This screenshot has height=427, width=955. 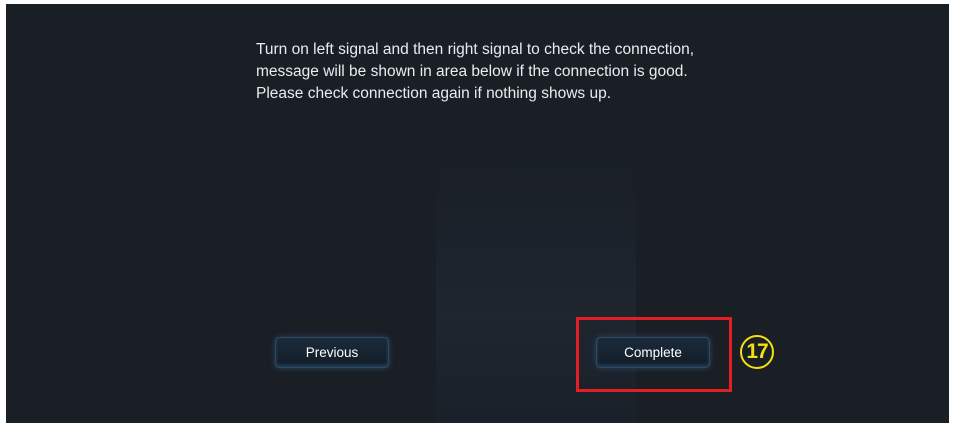 I want to click on previous-button: Previous, so click(x=332, y=352).